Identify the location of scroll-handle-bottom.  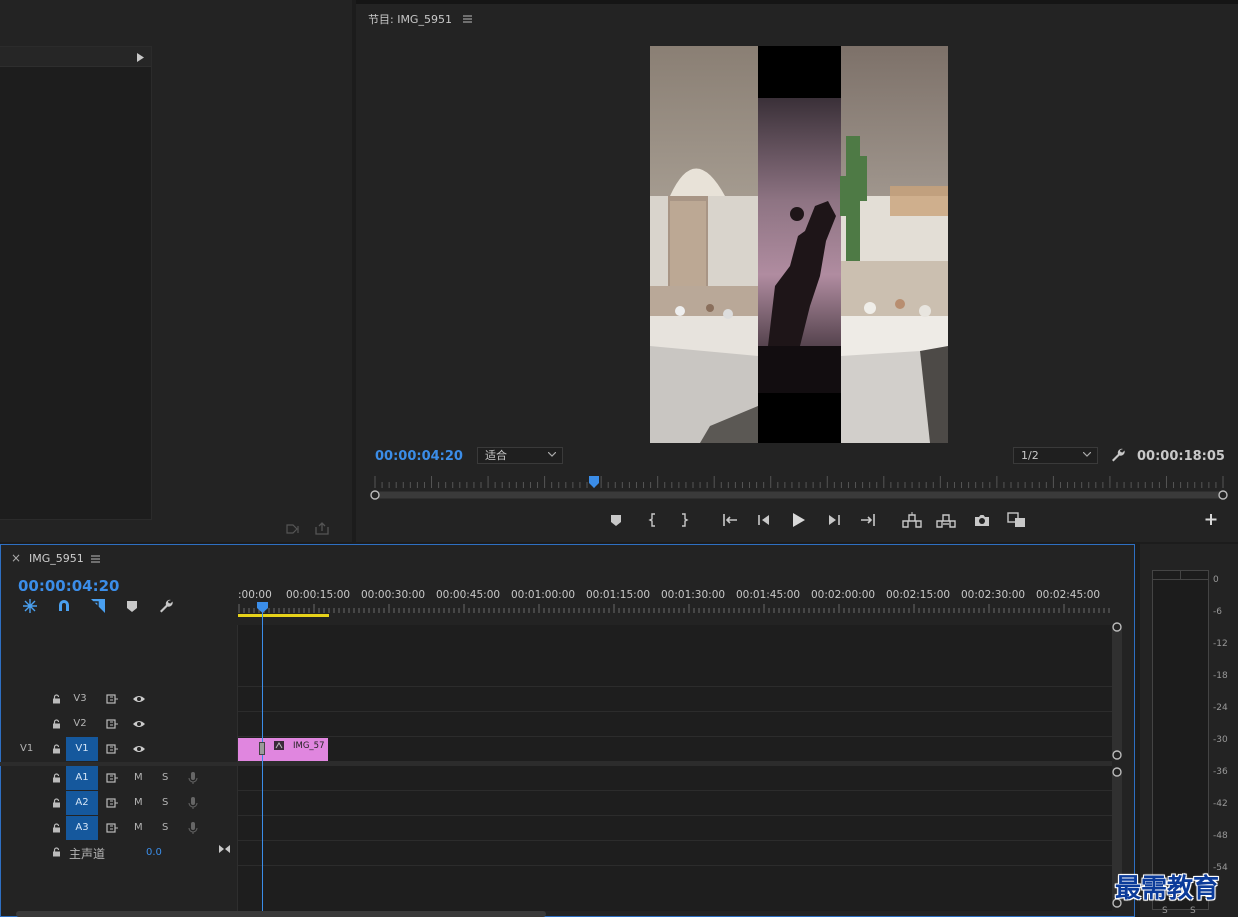
(1117, 755).